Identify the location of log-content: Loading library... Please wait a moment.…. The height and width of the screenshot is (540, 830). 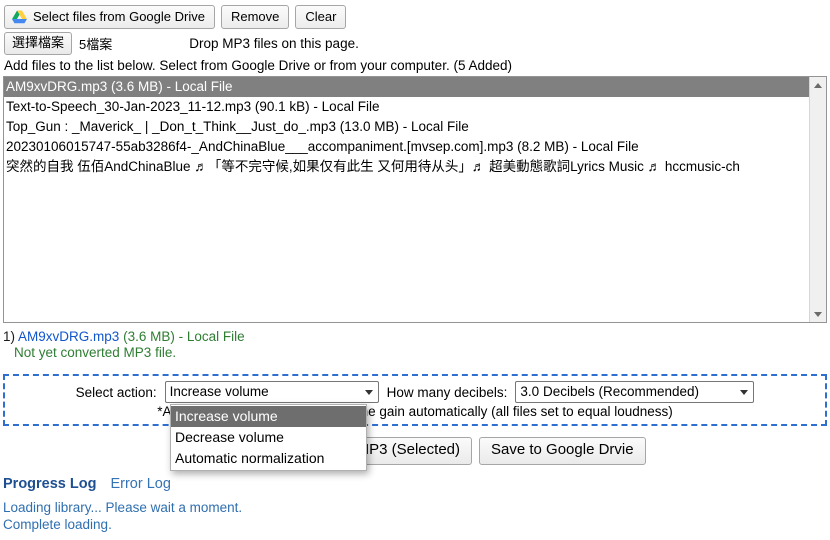
(122, 516).